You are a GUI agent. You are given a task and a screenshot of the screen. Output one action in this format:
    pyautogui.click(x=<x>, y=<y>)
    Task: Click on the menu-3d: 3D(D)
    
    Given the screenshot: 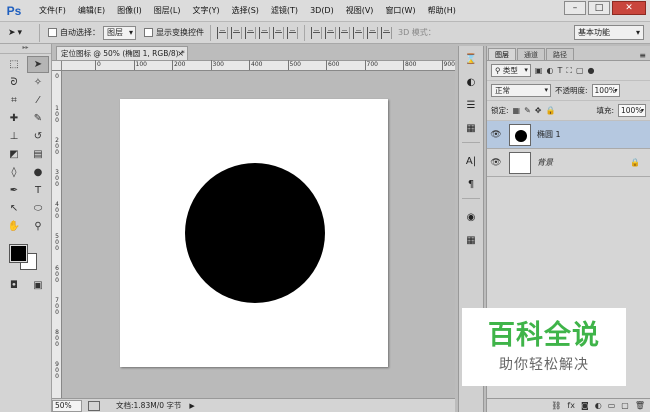 What is the action you would take?
    pyautogui.click(x=322, y=10)
    